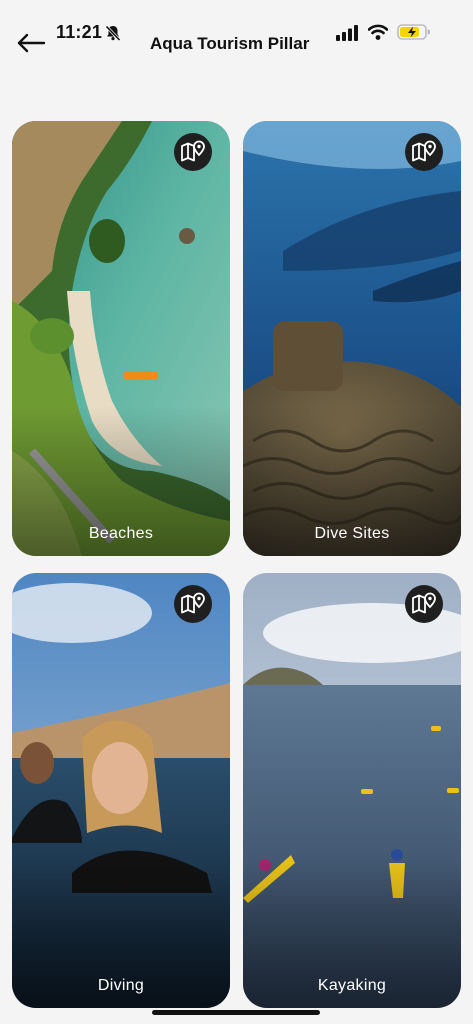  What do you see at coordinates (236, 1012) in the screenshot?
I see `home-indicator` at bounding box center [236, 1012].